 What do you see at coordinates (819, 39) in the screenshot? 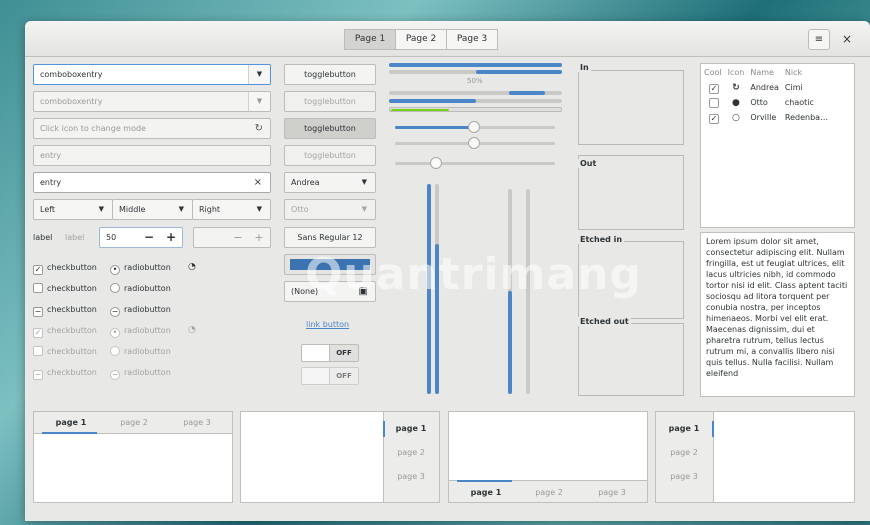
I see `menu-button: ≡` at bounding box center [819, 39].